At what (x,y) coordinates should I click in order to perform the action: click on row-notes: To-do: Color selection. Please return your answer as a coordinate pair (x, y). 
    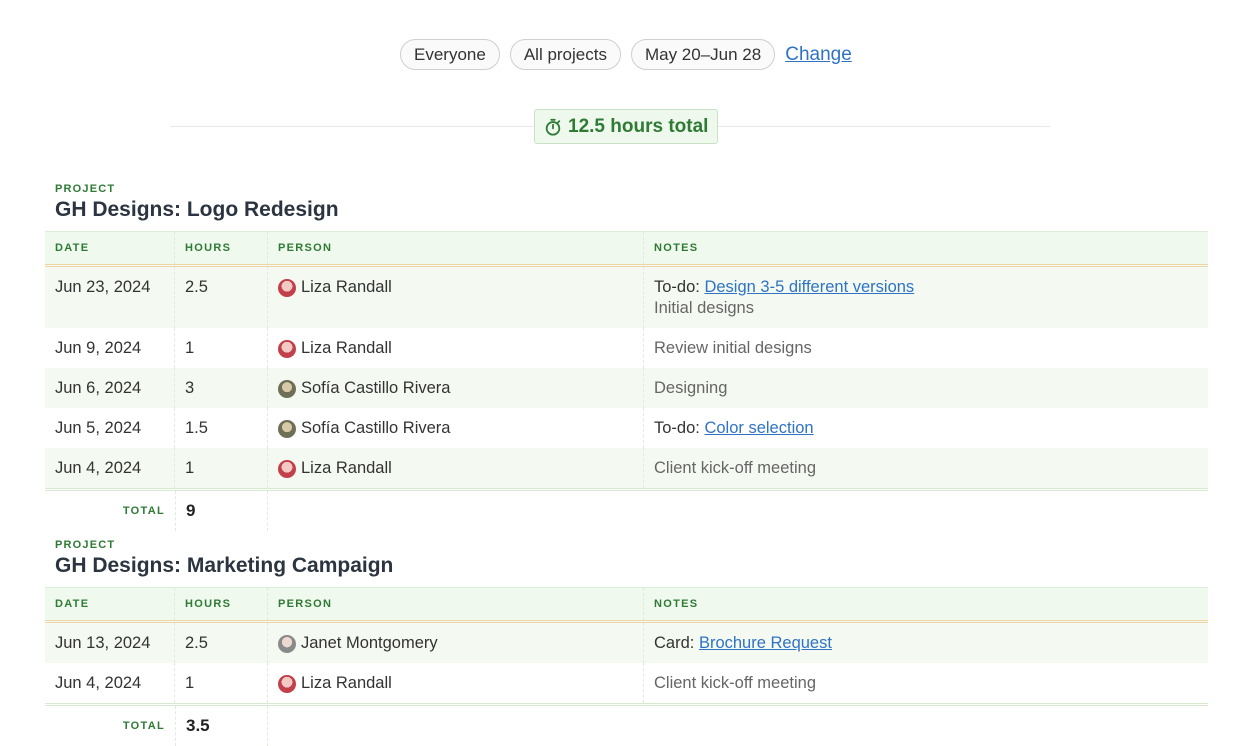
    Looking at the image, I should click on (926, 428).